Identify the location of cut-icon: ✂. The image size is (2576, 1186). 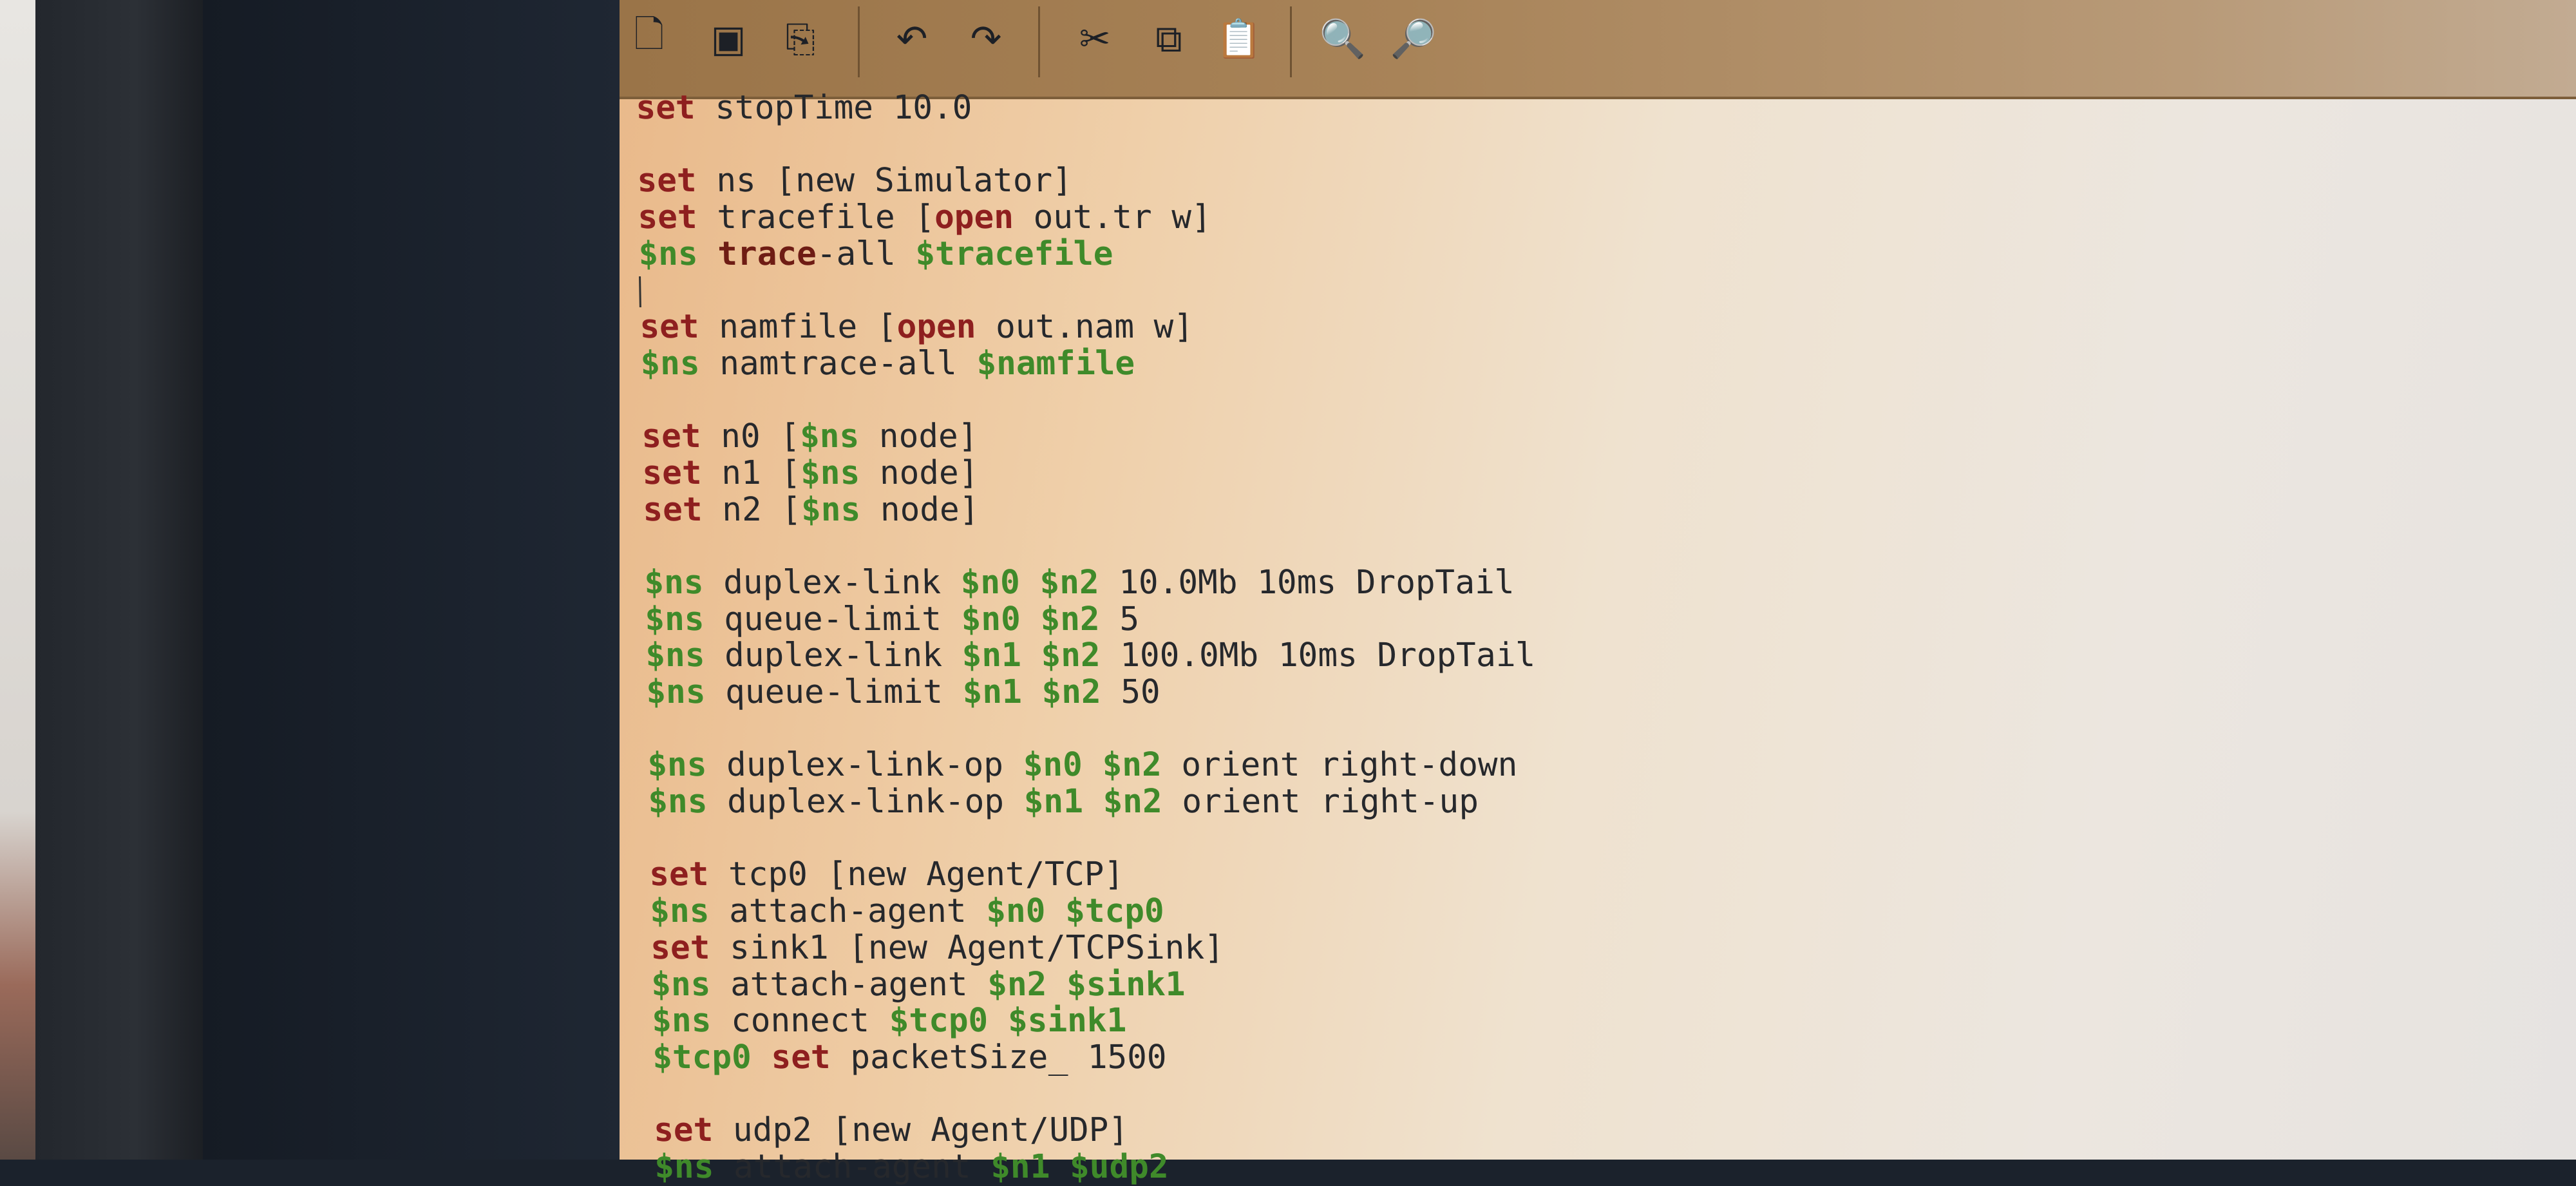
(1095, 39).